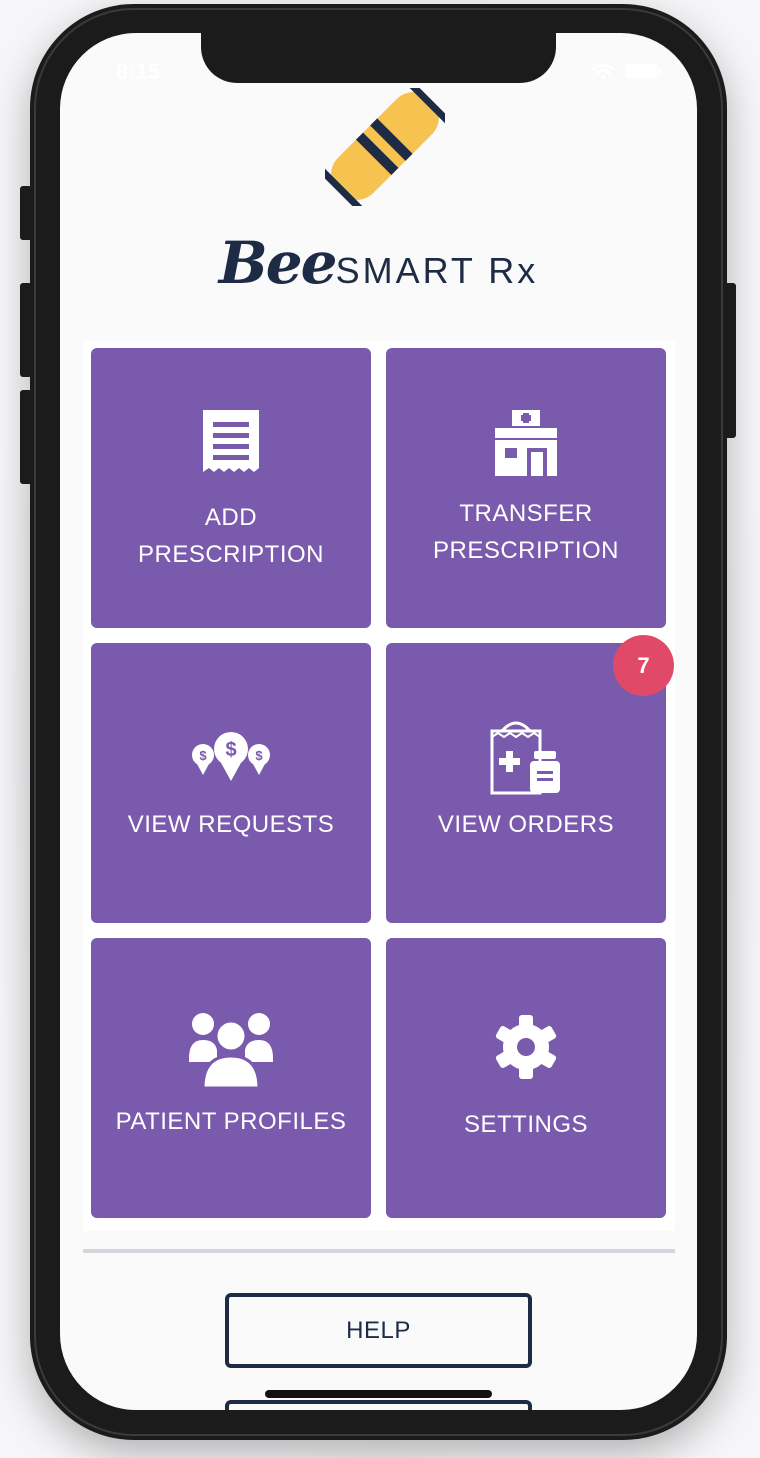  I want to click on patient-profiles-tile: PATIENT PROFILES, so click(231, 1078).